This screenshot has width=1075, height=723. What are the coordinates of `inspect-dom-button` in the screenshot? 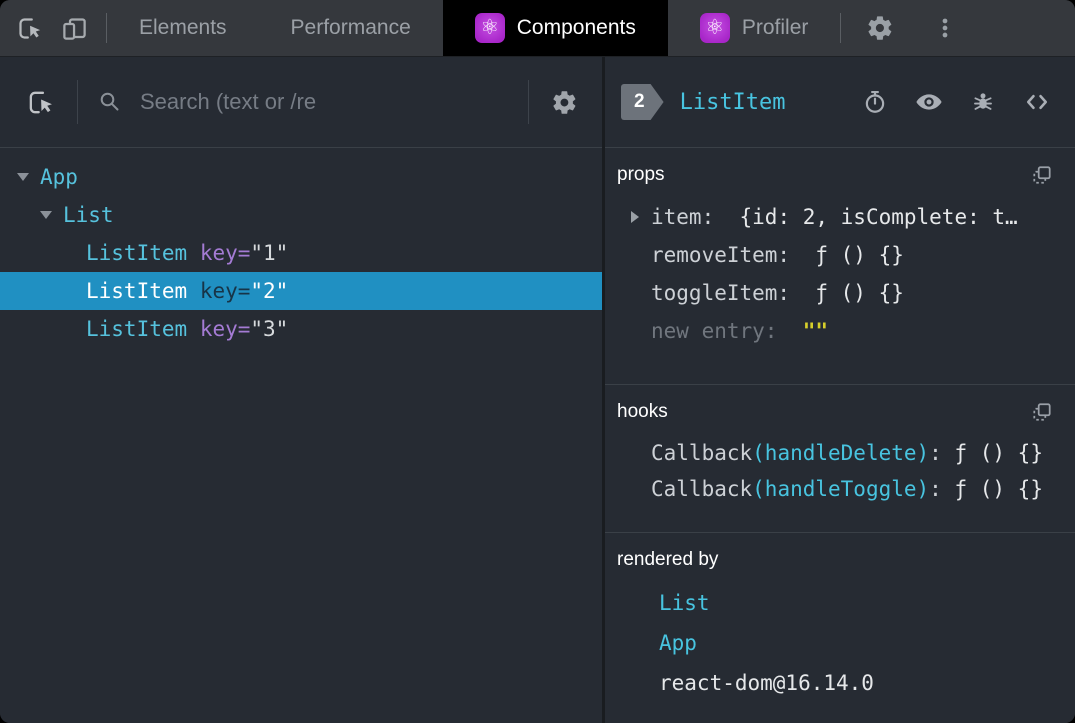 It's located at (929, 102).